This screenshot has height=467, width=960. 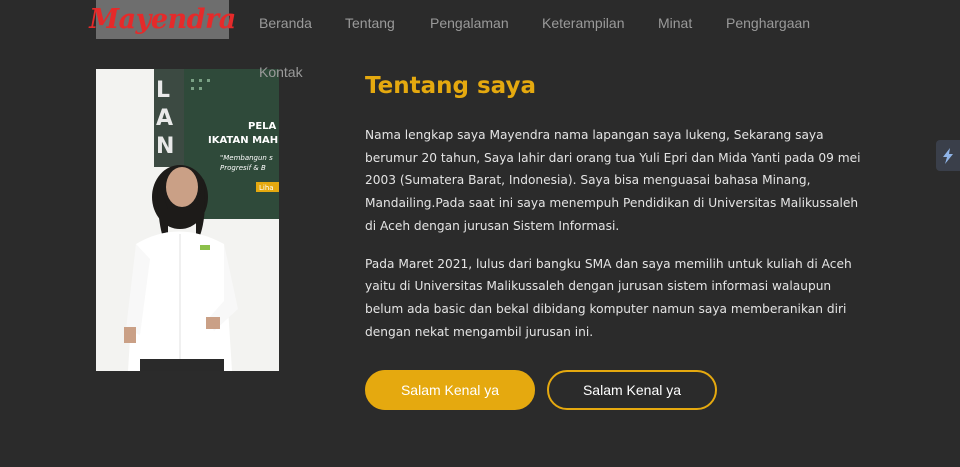 What do you see at coordinates (768, 23) in the screenshot?
I see `nav-item-penghargaan: Penghargaan` at bounding box center [768, 23].